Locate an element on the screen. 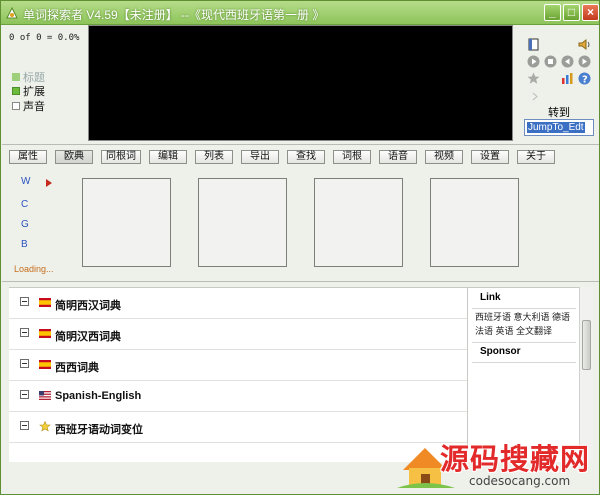 This screenshot has width=600, height=495. maximize-button: □ is located at coordinates (571, 12).